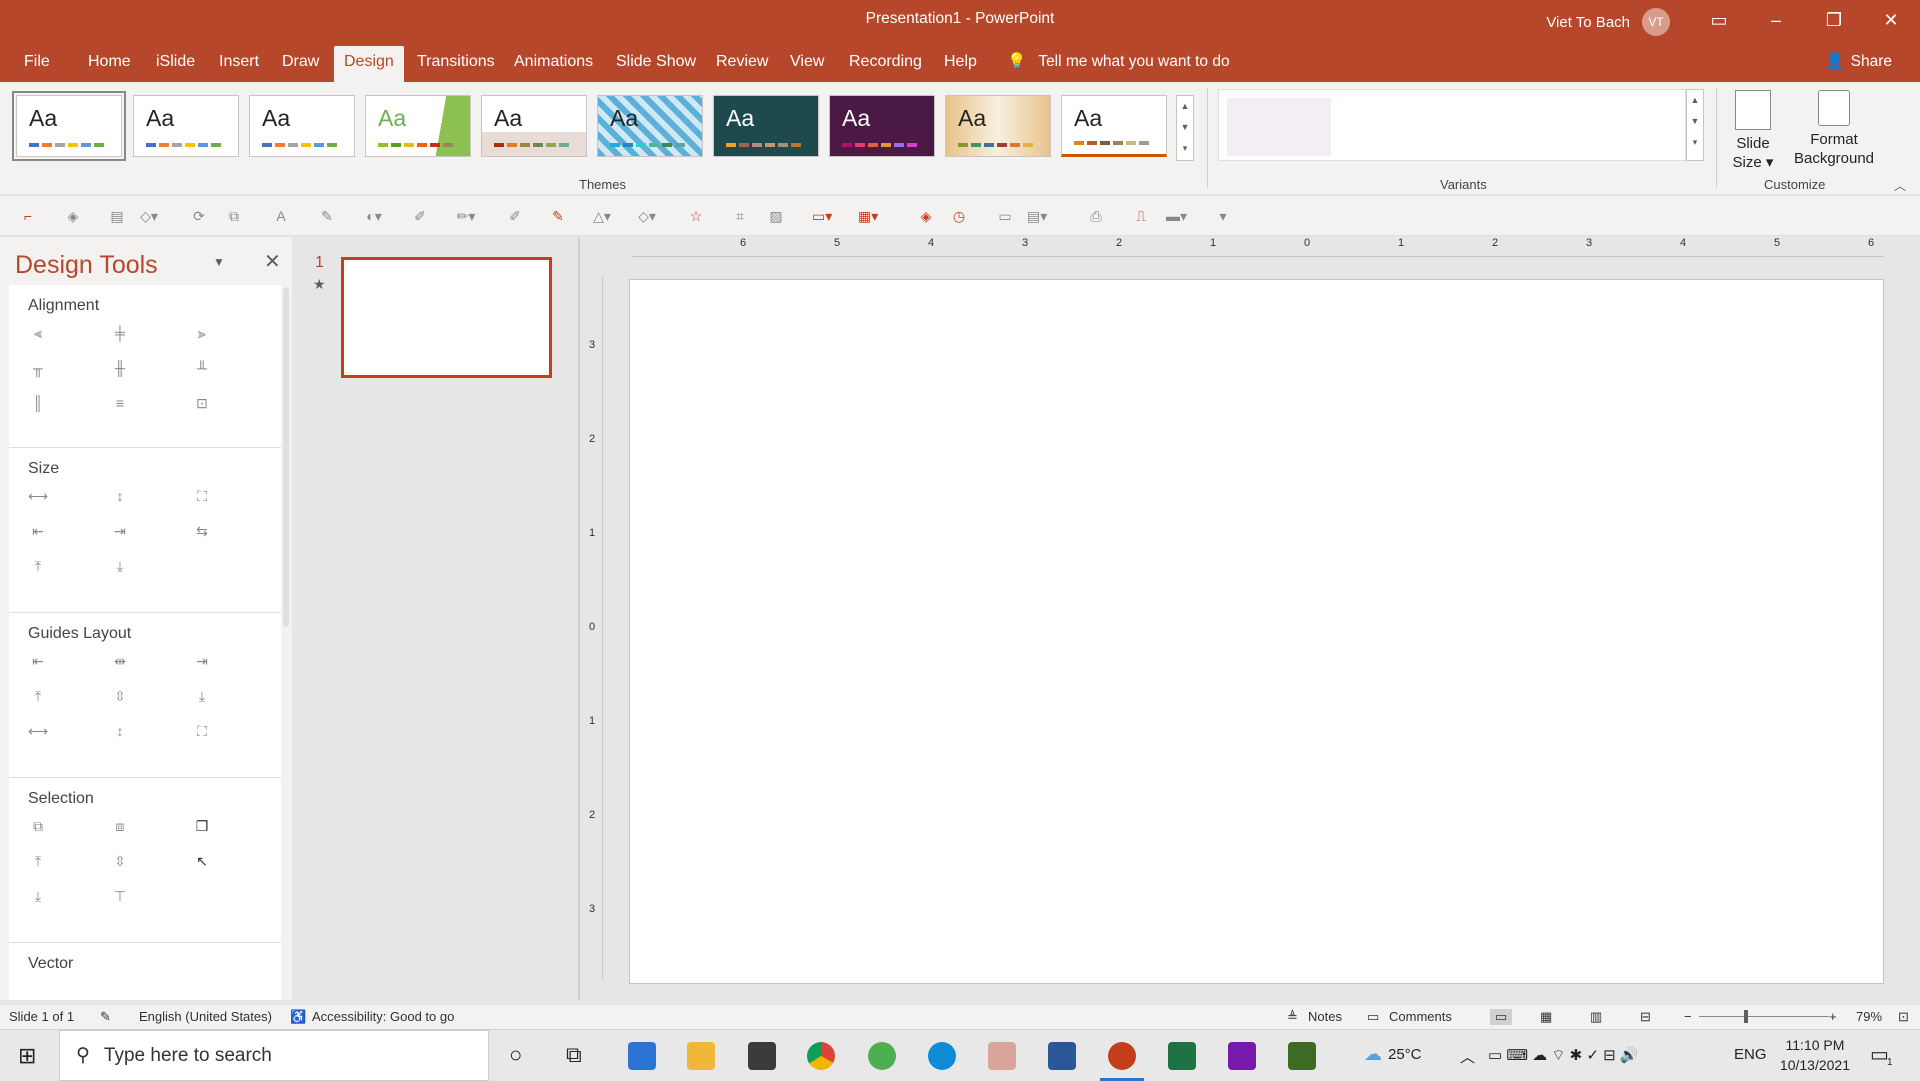  I want to click on align-middle-icon: ╫, so click(120, 368).